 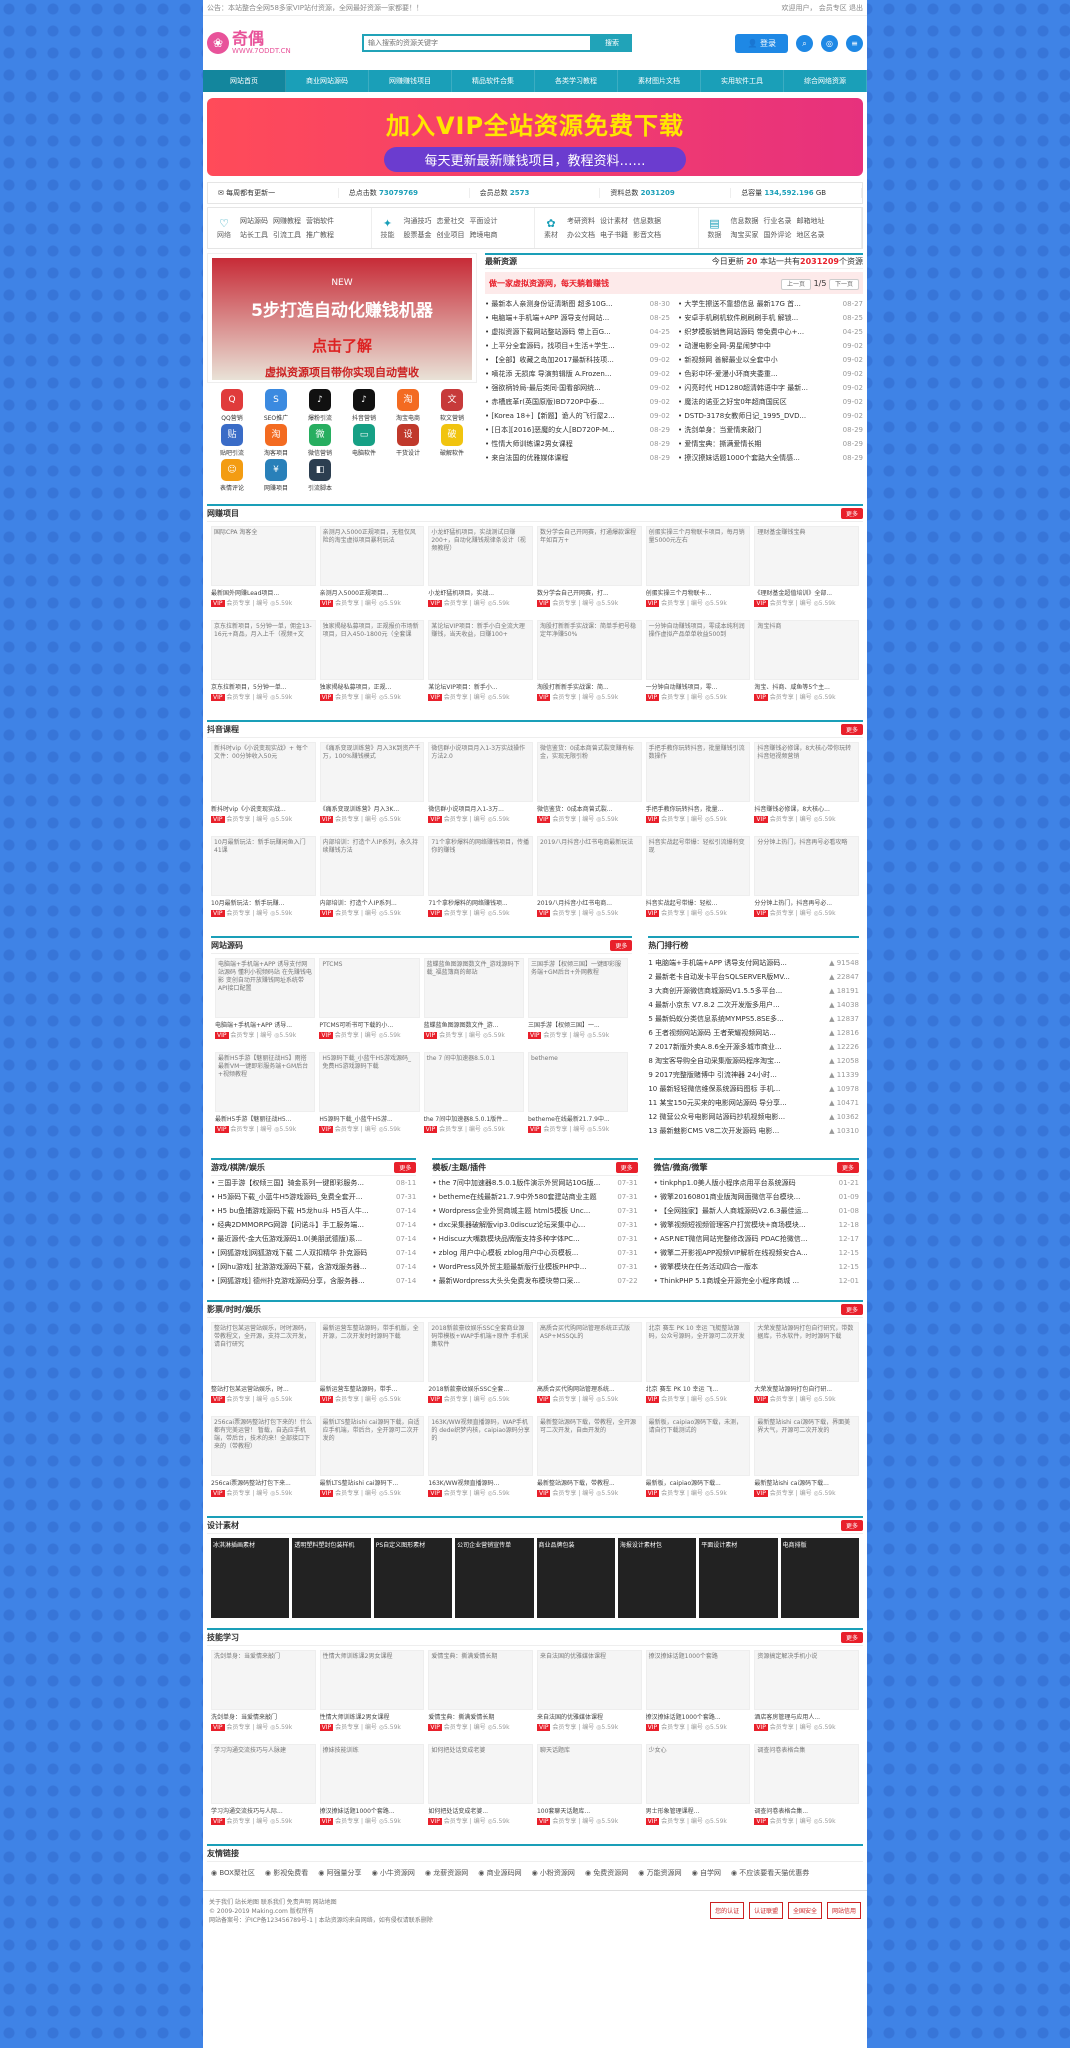 What do you see at coordinates (770, 1873) in the screenshot?
I see `friend-link: ◉ 不应该要看天猫优惠券` at bounding box center [770, 1873].